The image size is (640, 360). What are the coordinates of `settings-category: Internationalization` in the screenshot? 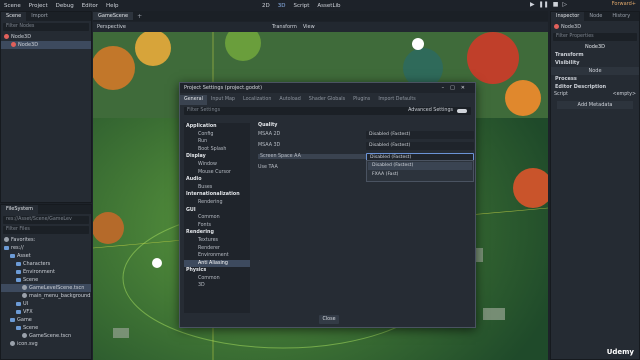 It's located at (217, 195).